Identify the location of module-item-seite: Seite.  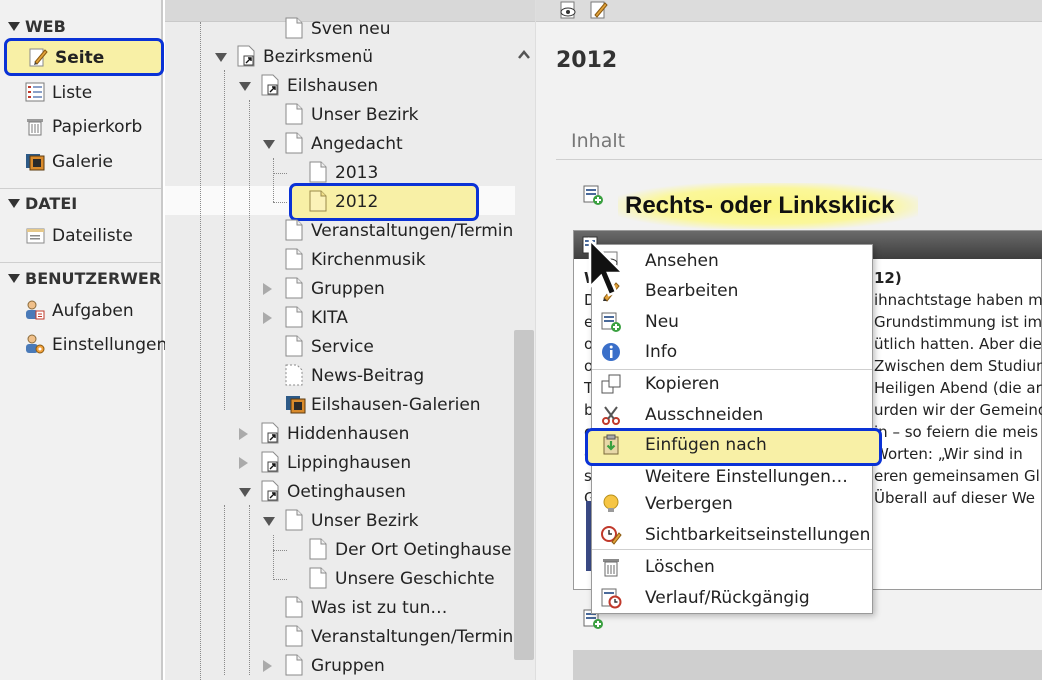
(84, 57).